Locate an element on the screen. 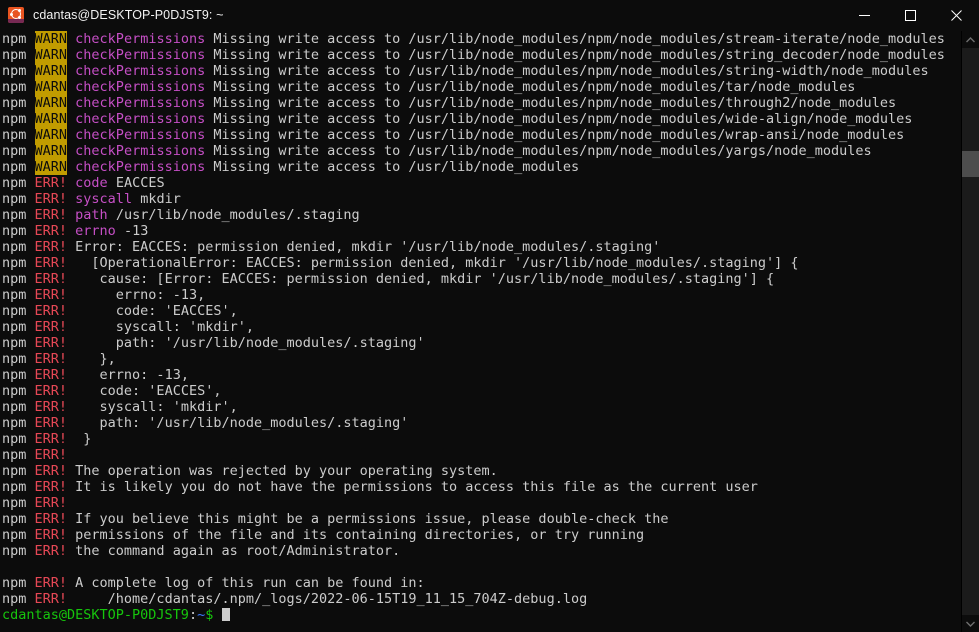  scroll-up-arrow is located at coordinates (970, 39).